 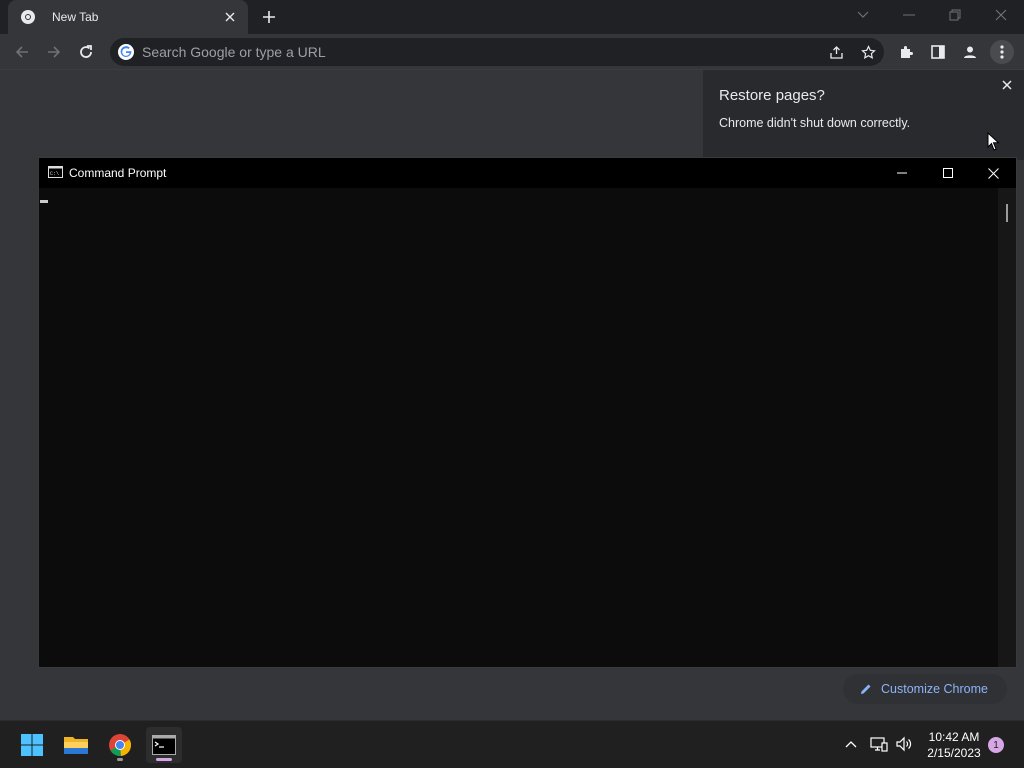 What do you see at coordinates (836, 52) in the screenshot?
I see `share-icon` at bounding box center [836, 52].